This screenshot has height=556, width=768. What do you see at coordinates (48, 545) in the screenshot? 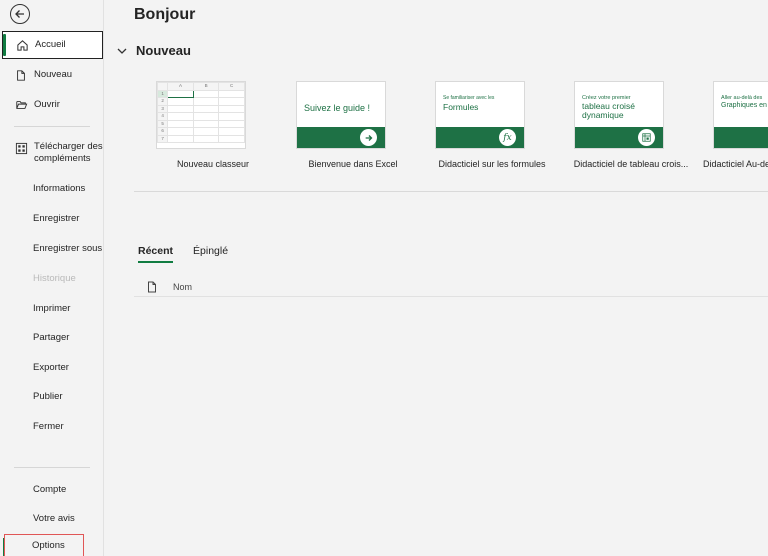
I see `sidebar-item-label: Options` at bounding box center [48, 545].